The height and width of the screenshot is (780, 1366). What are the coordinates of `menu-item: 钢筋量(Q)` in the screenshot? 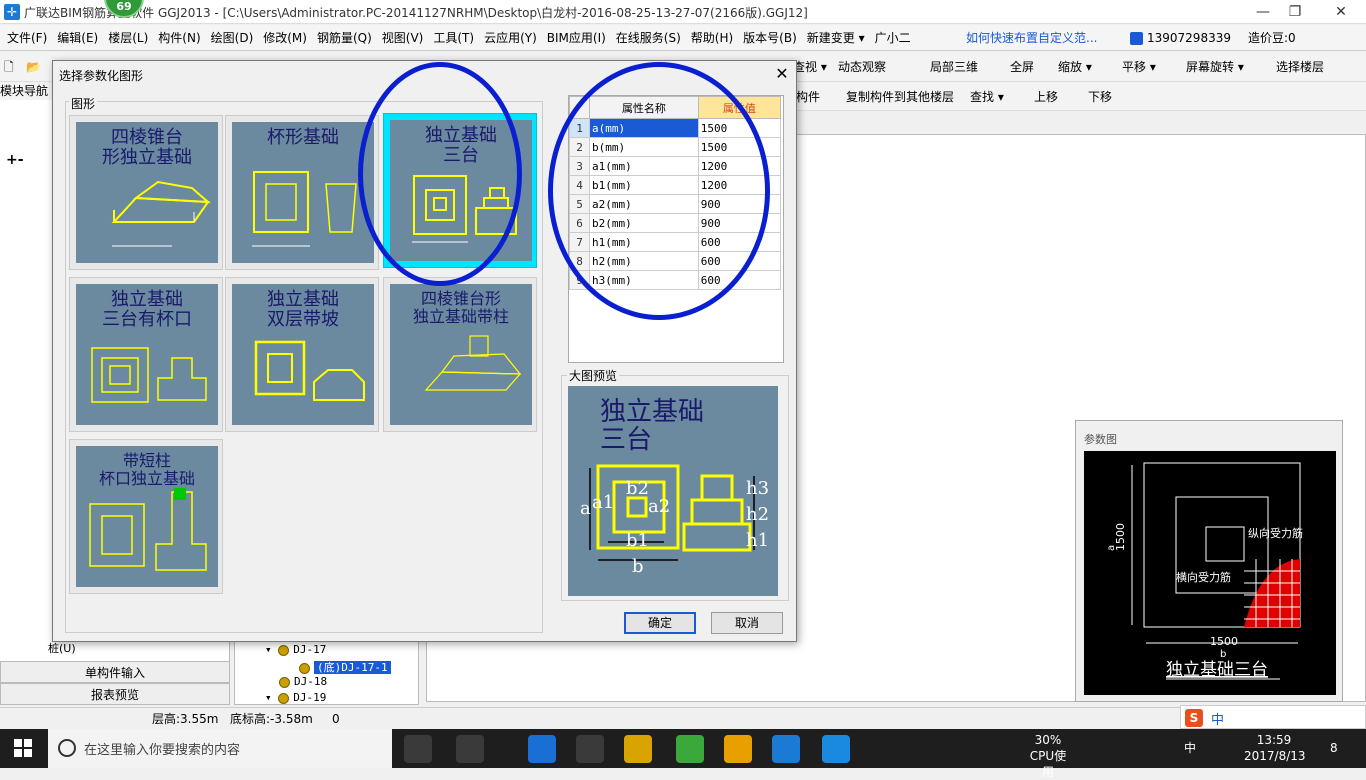 It's located at (344, 38).